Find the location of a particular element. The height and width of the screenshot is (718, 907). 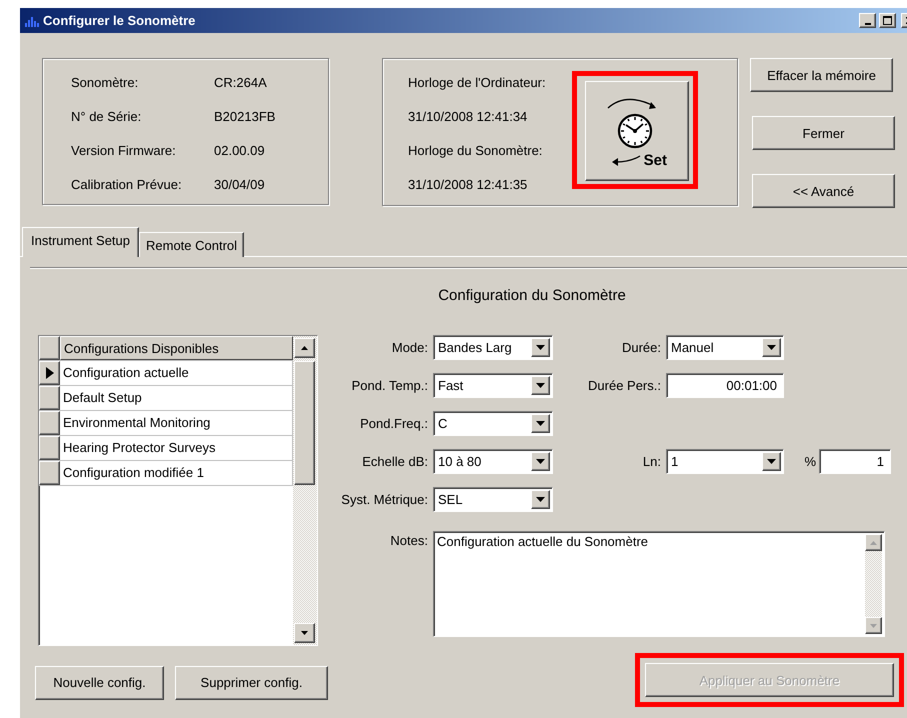

field-label: % is located at coordinates (810, 461).